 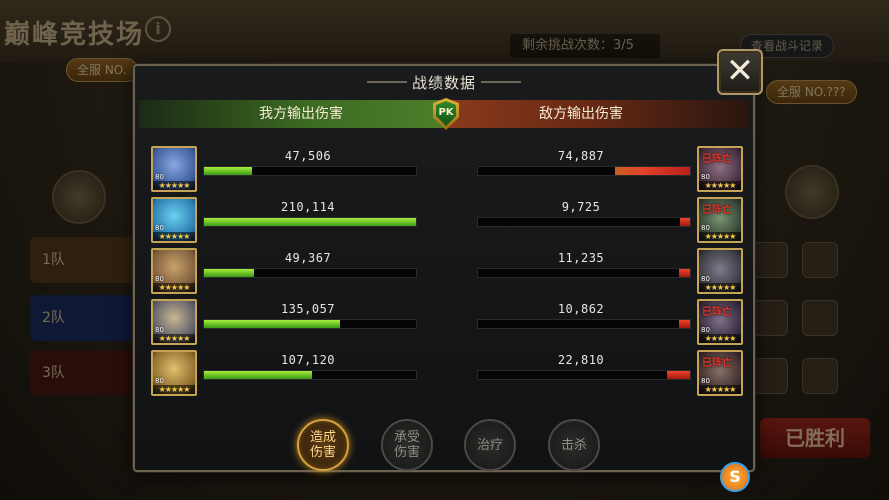 I want to click on ally-damage-value: 107,120, so click(x=308, y=360).